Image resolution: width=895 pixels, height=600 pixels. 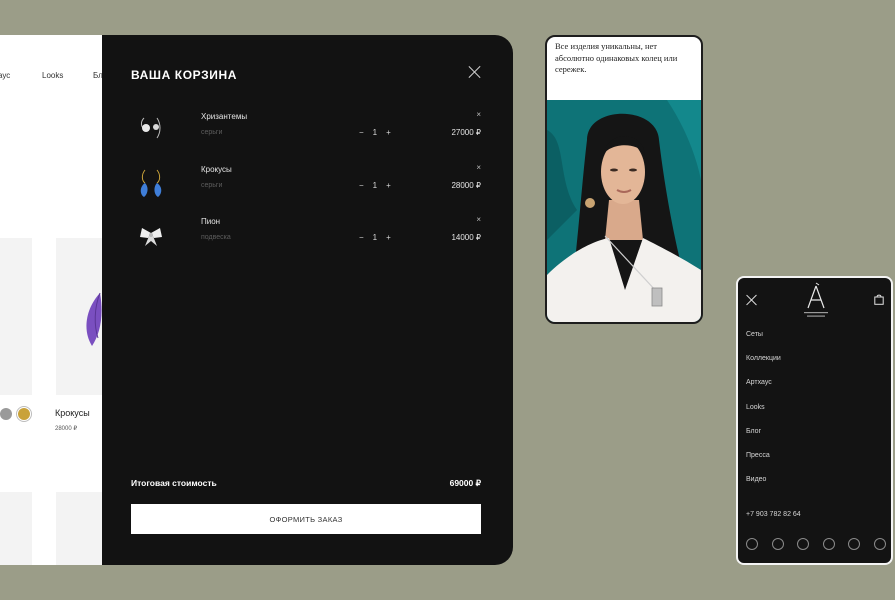 What do you see at coordinates (184, 75) in the screenshot?
I see `cart-title: ВАША КОРЗИНА` at bounding box center [184, 75].